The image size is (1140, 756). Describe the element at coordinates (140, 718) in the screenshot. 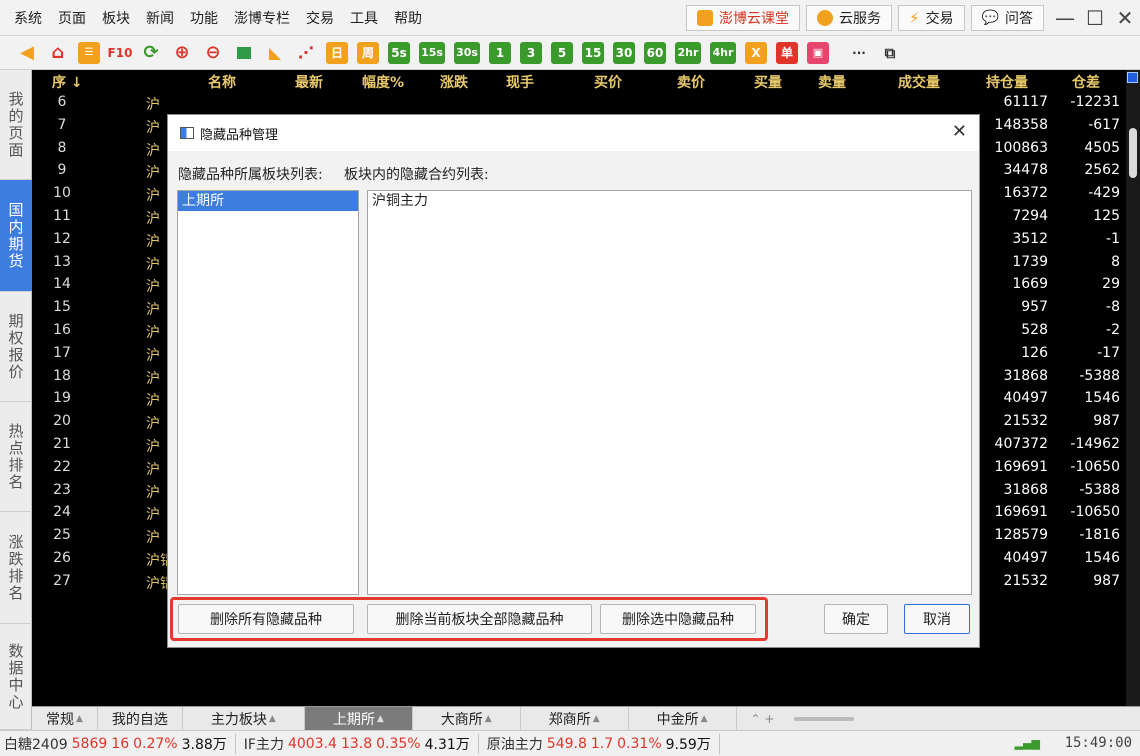

I see `btab-watchlist: 我的自选` at that location.